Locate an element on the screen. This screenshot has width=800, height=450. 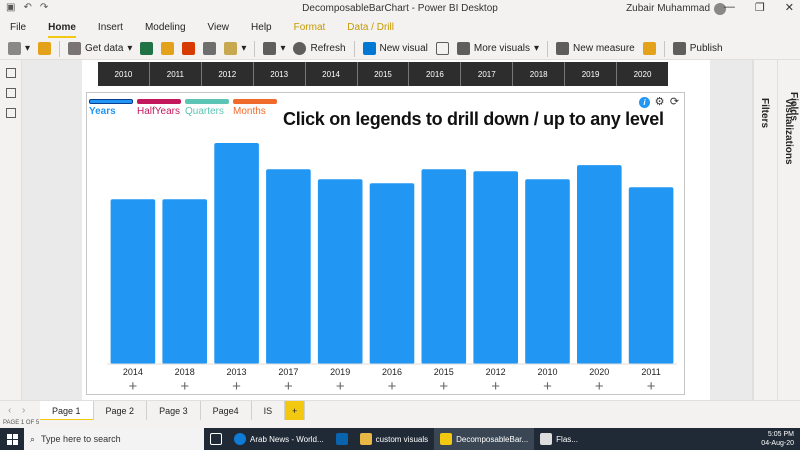
bar-2014 is located at coordinates (133, 281).